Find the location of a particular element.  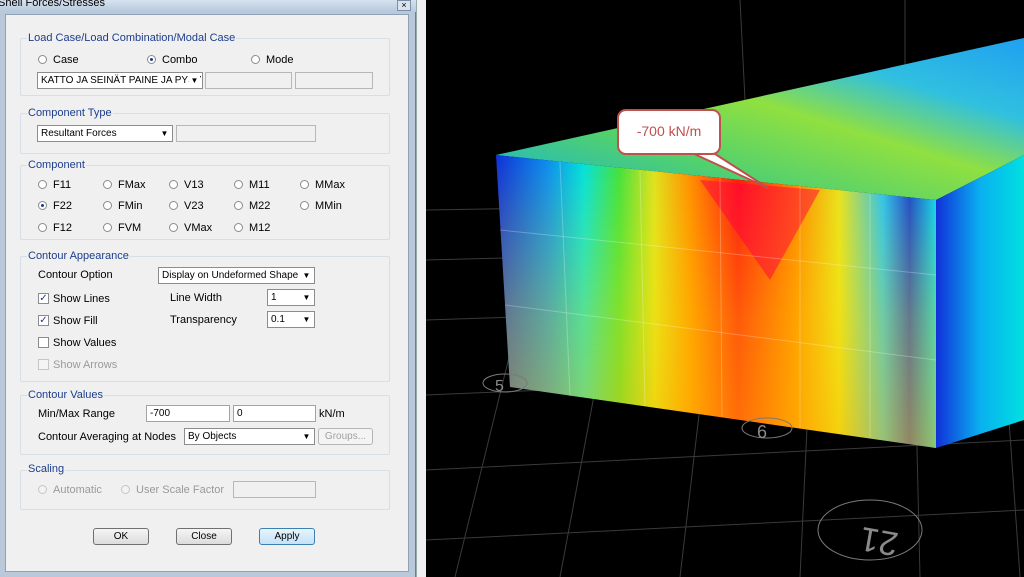

averaging-dropdown: By Objects ▼ is located at coordinates (249, 436).